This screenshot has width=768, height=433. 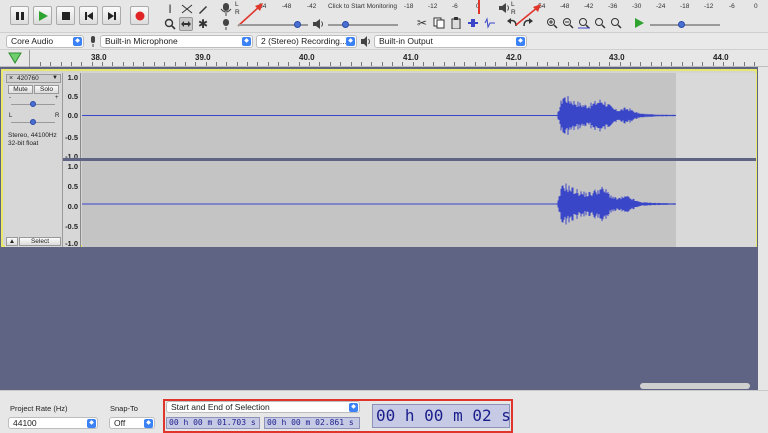 I want to click on playback-device-dropdown: Built-in Output ◆, so click(x=450, y=41).